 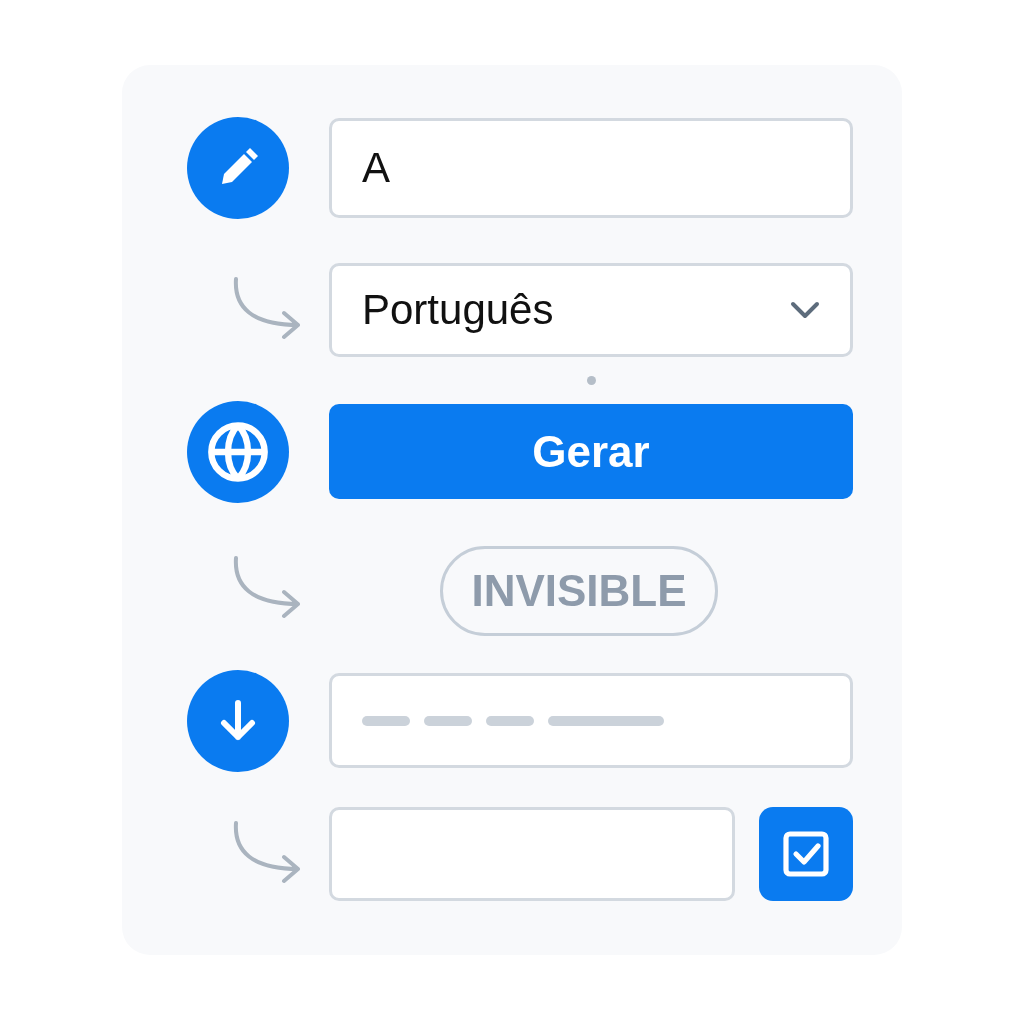 I want to click on text-field: A, so click(x=591, y=168).